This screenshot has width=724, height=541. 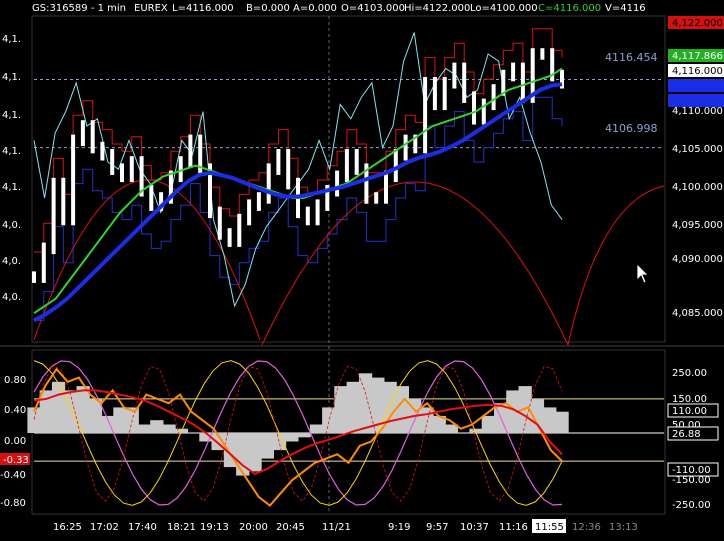 I want to click on time-tick-highlight: 11:55, so click(x=549, y=527).